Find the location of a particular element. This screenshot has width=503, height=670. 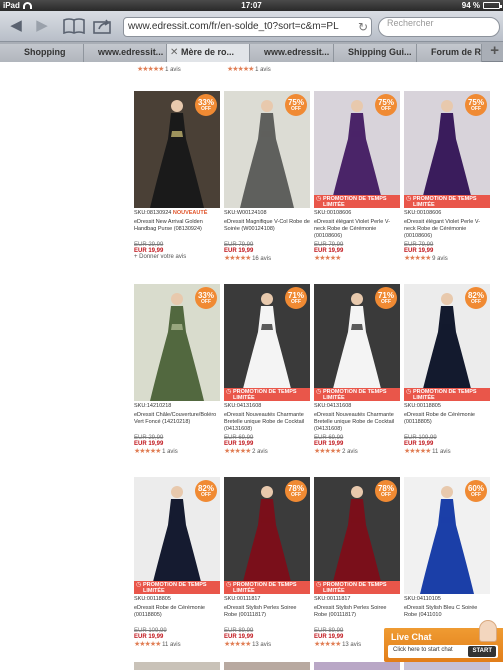

back-arrow-icon: ◀ is located at coordinates (16, 26).